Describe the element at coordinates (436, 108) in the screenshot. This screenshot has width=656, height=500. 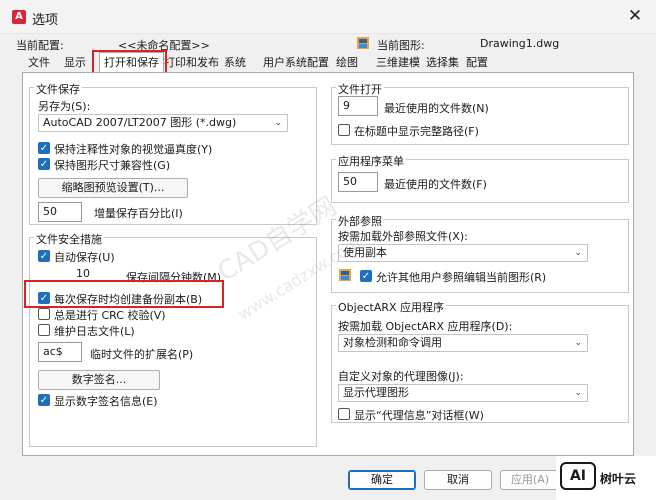
I see `recent-files-label: 最近使用的文件数(N)` at that location.